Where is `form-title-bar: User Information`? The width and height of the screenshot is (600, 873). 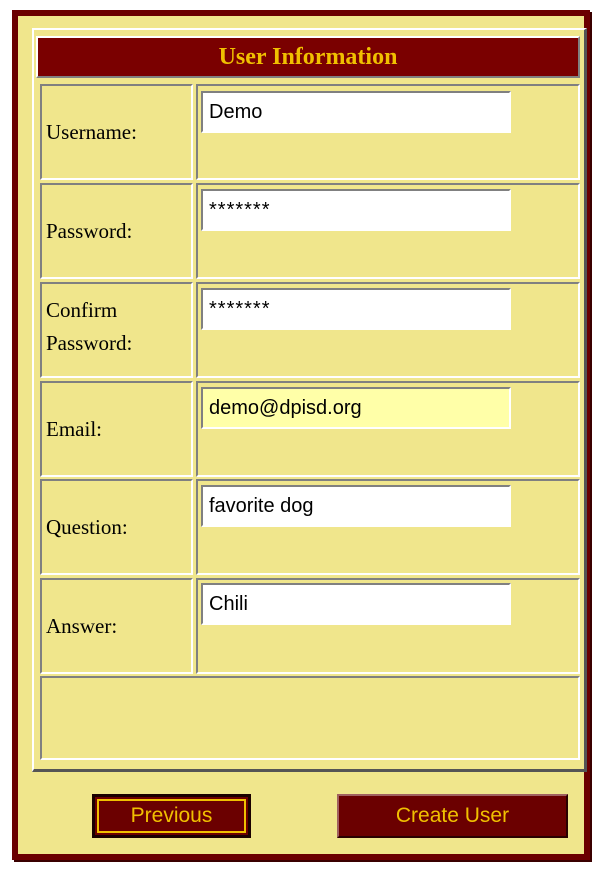
form-title-bar: User Information is located at coordinates (308, 57).